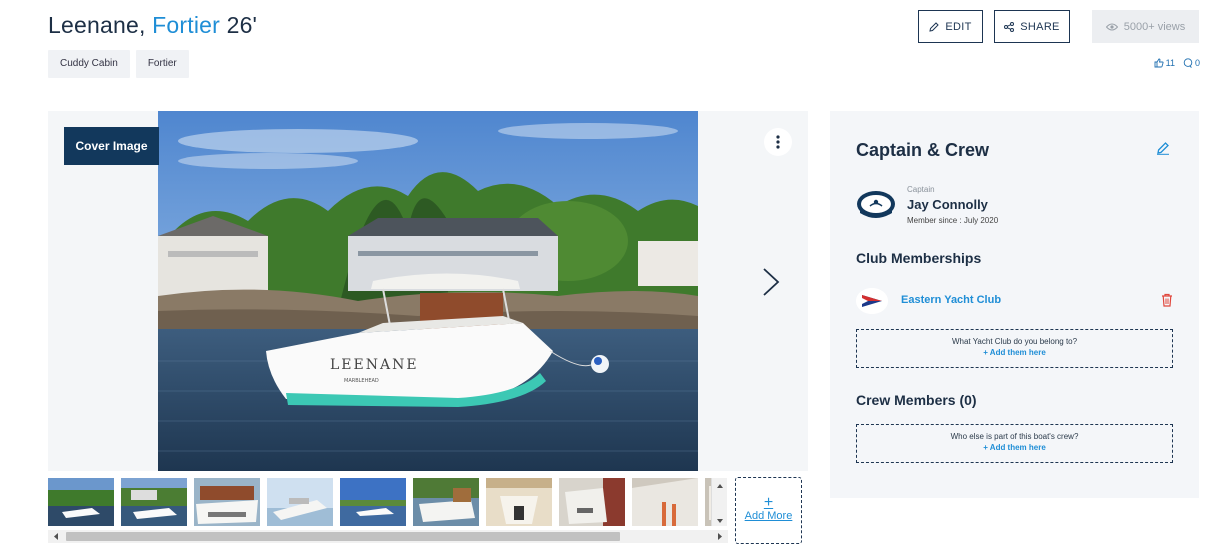  Describe the element at coordinates (1014, 436) in the screenshot. I see `crew-prompt: Who else is part of this boat's crew?` at that location.